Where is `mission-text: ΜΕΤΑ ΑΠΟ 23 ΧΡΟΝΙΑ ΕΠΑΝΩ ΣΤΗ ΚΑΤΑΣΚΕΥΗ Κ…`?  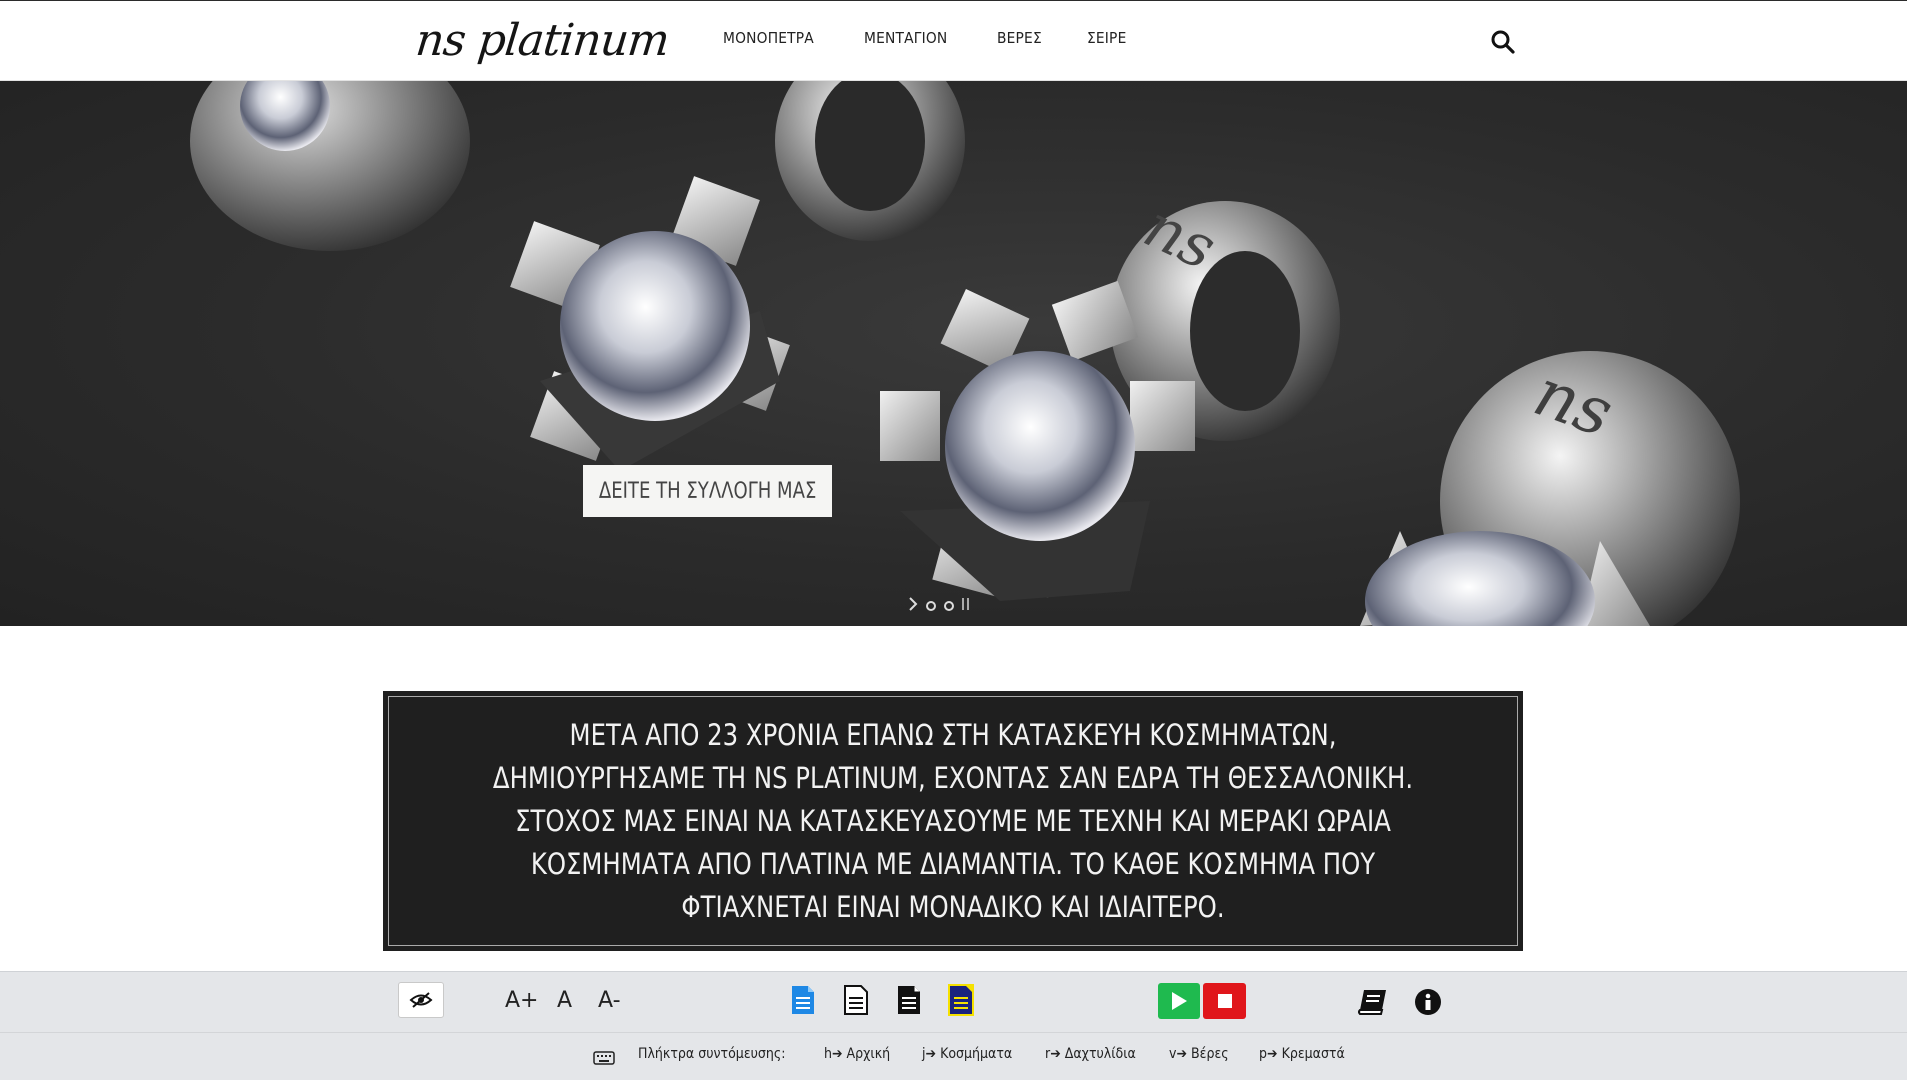
mission-text: ΜΕΤΑ ΑΠΟ 23 ΧΡΟΝΙΑ ΕΠΑΝΩ ΣΤΗ ΚΑΤΑΣΚΕΥΗ Κ… is located at coordinates (953, 820).